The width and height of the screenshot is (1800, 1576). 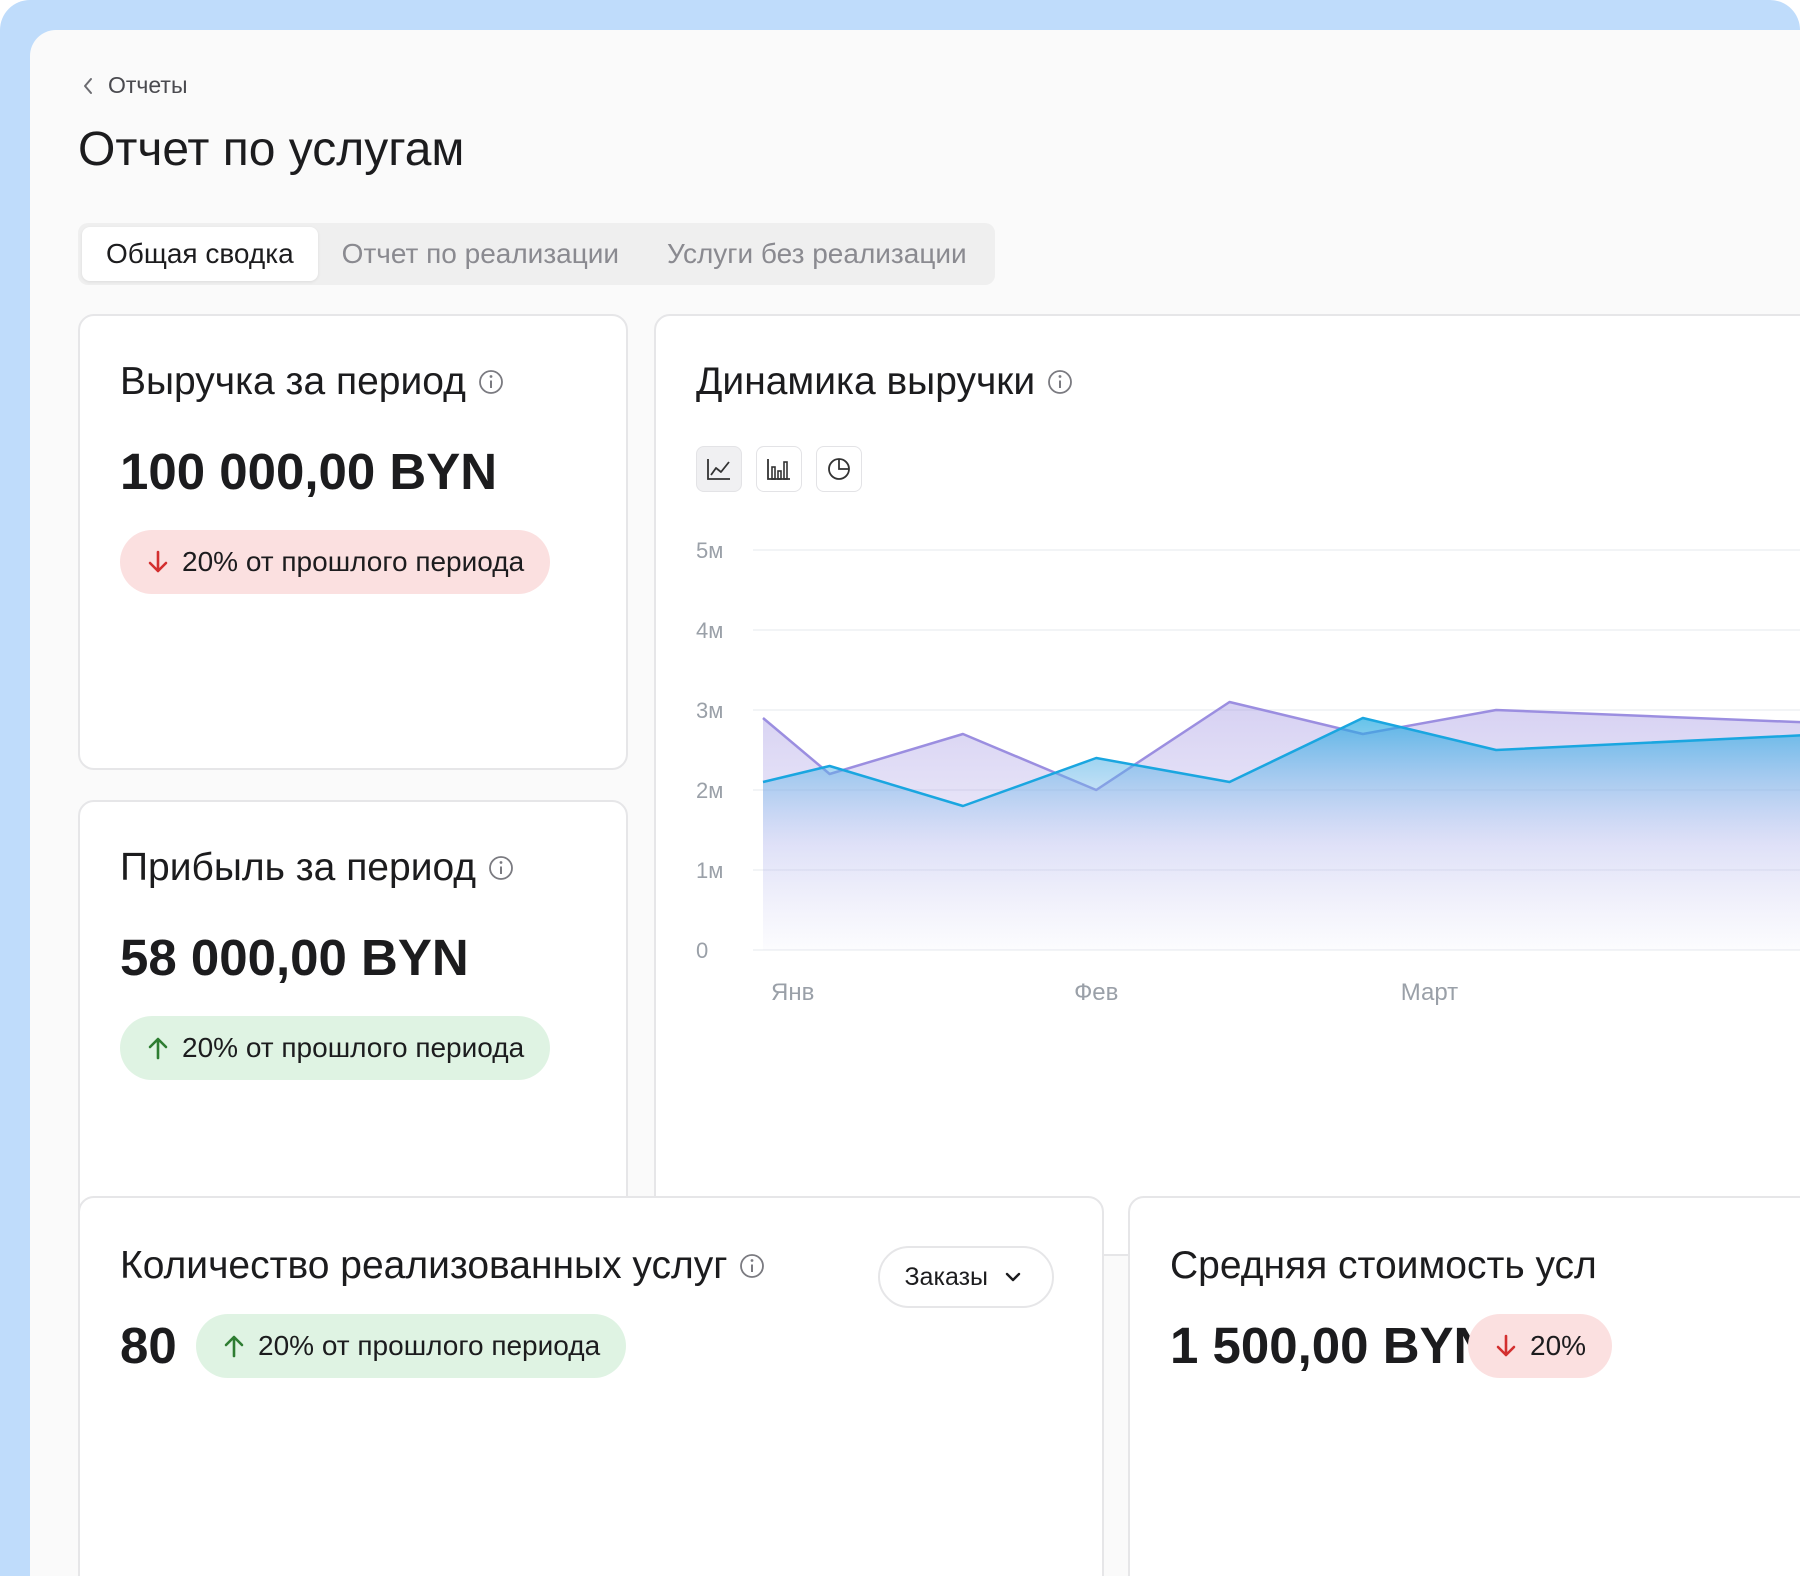 I want to click on avg-card-header: Средняя стоимость усл, so click(x=1383, y=1266).